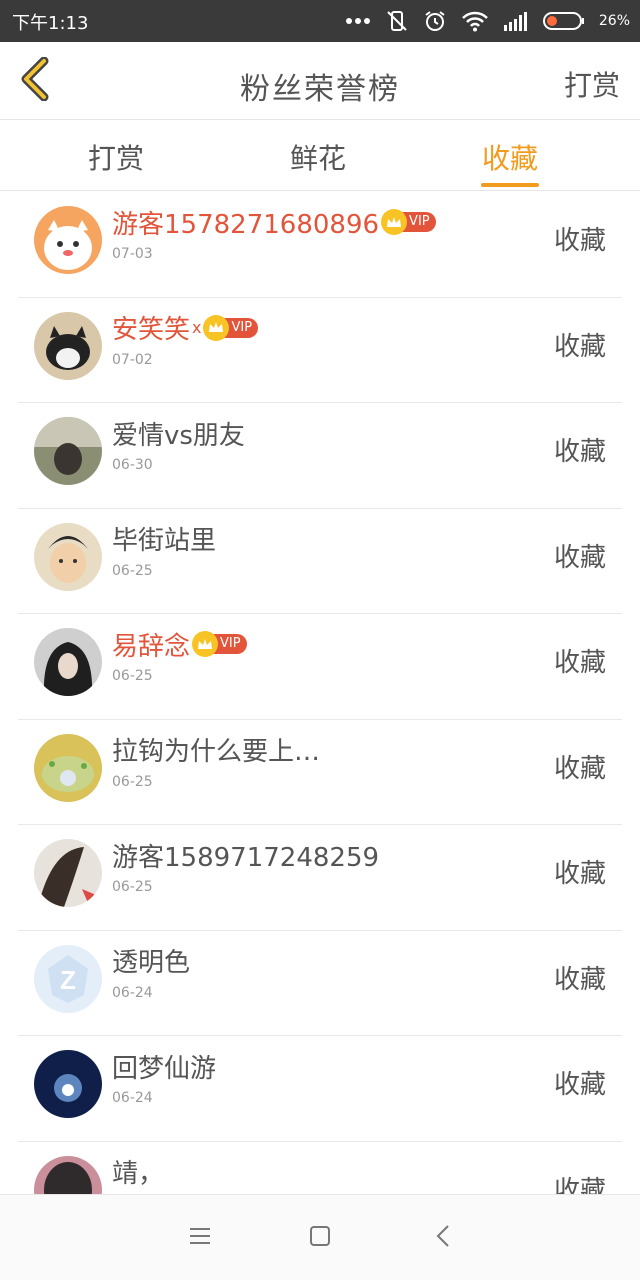  I want to click on reward-button: 打赏, so click(592, 84).